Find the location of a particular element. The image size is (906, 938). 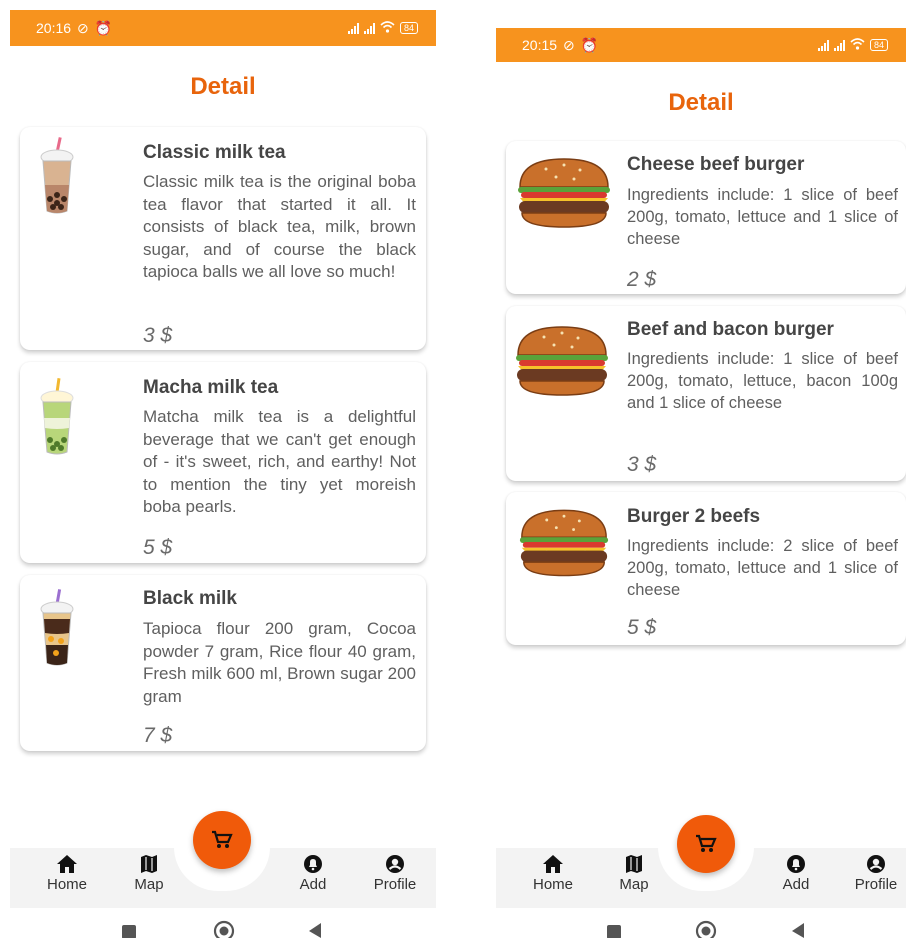

product-name: Cheese beef burger is located at coordinates (716, 164).